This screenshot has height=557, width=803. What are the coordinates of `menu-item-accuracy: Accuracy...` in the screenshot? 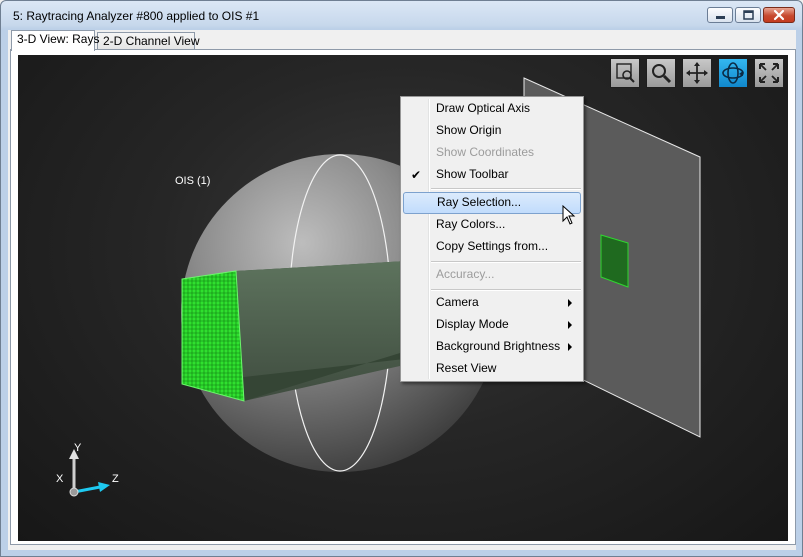 It's located at (492, 275).